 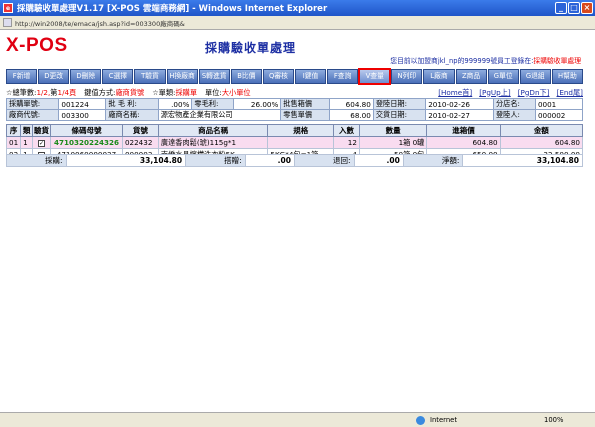 What do you see at coordinates (269, 160) in the screenshot?
I see `discount-total: .00` at bounding box center [269, 160].